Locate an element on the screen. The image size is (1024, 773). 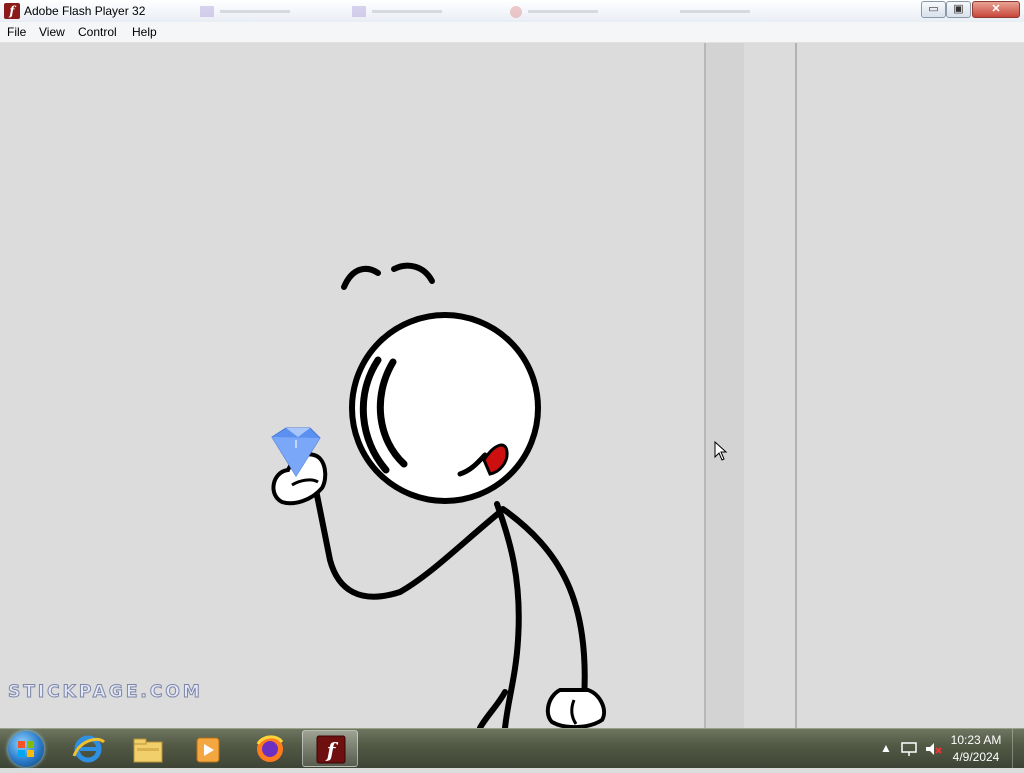
taskbar-firefox is located at coordinates (270, 748).